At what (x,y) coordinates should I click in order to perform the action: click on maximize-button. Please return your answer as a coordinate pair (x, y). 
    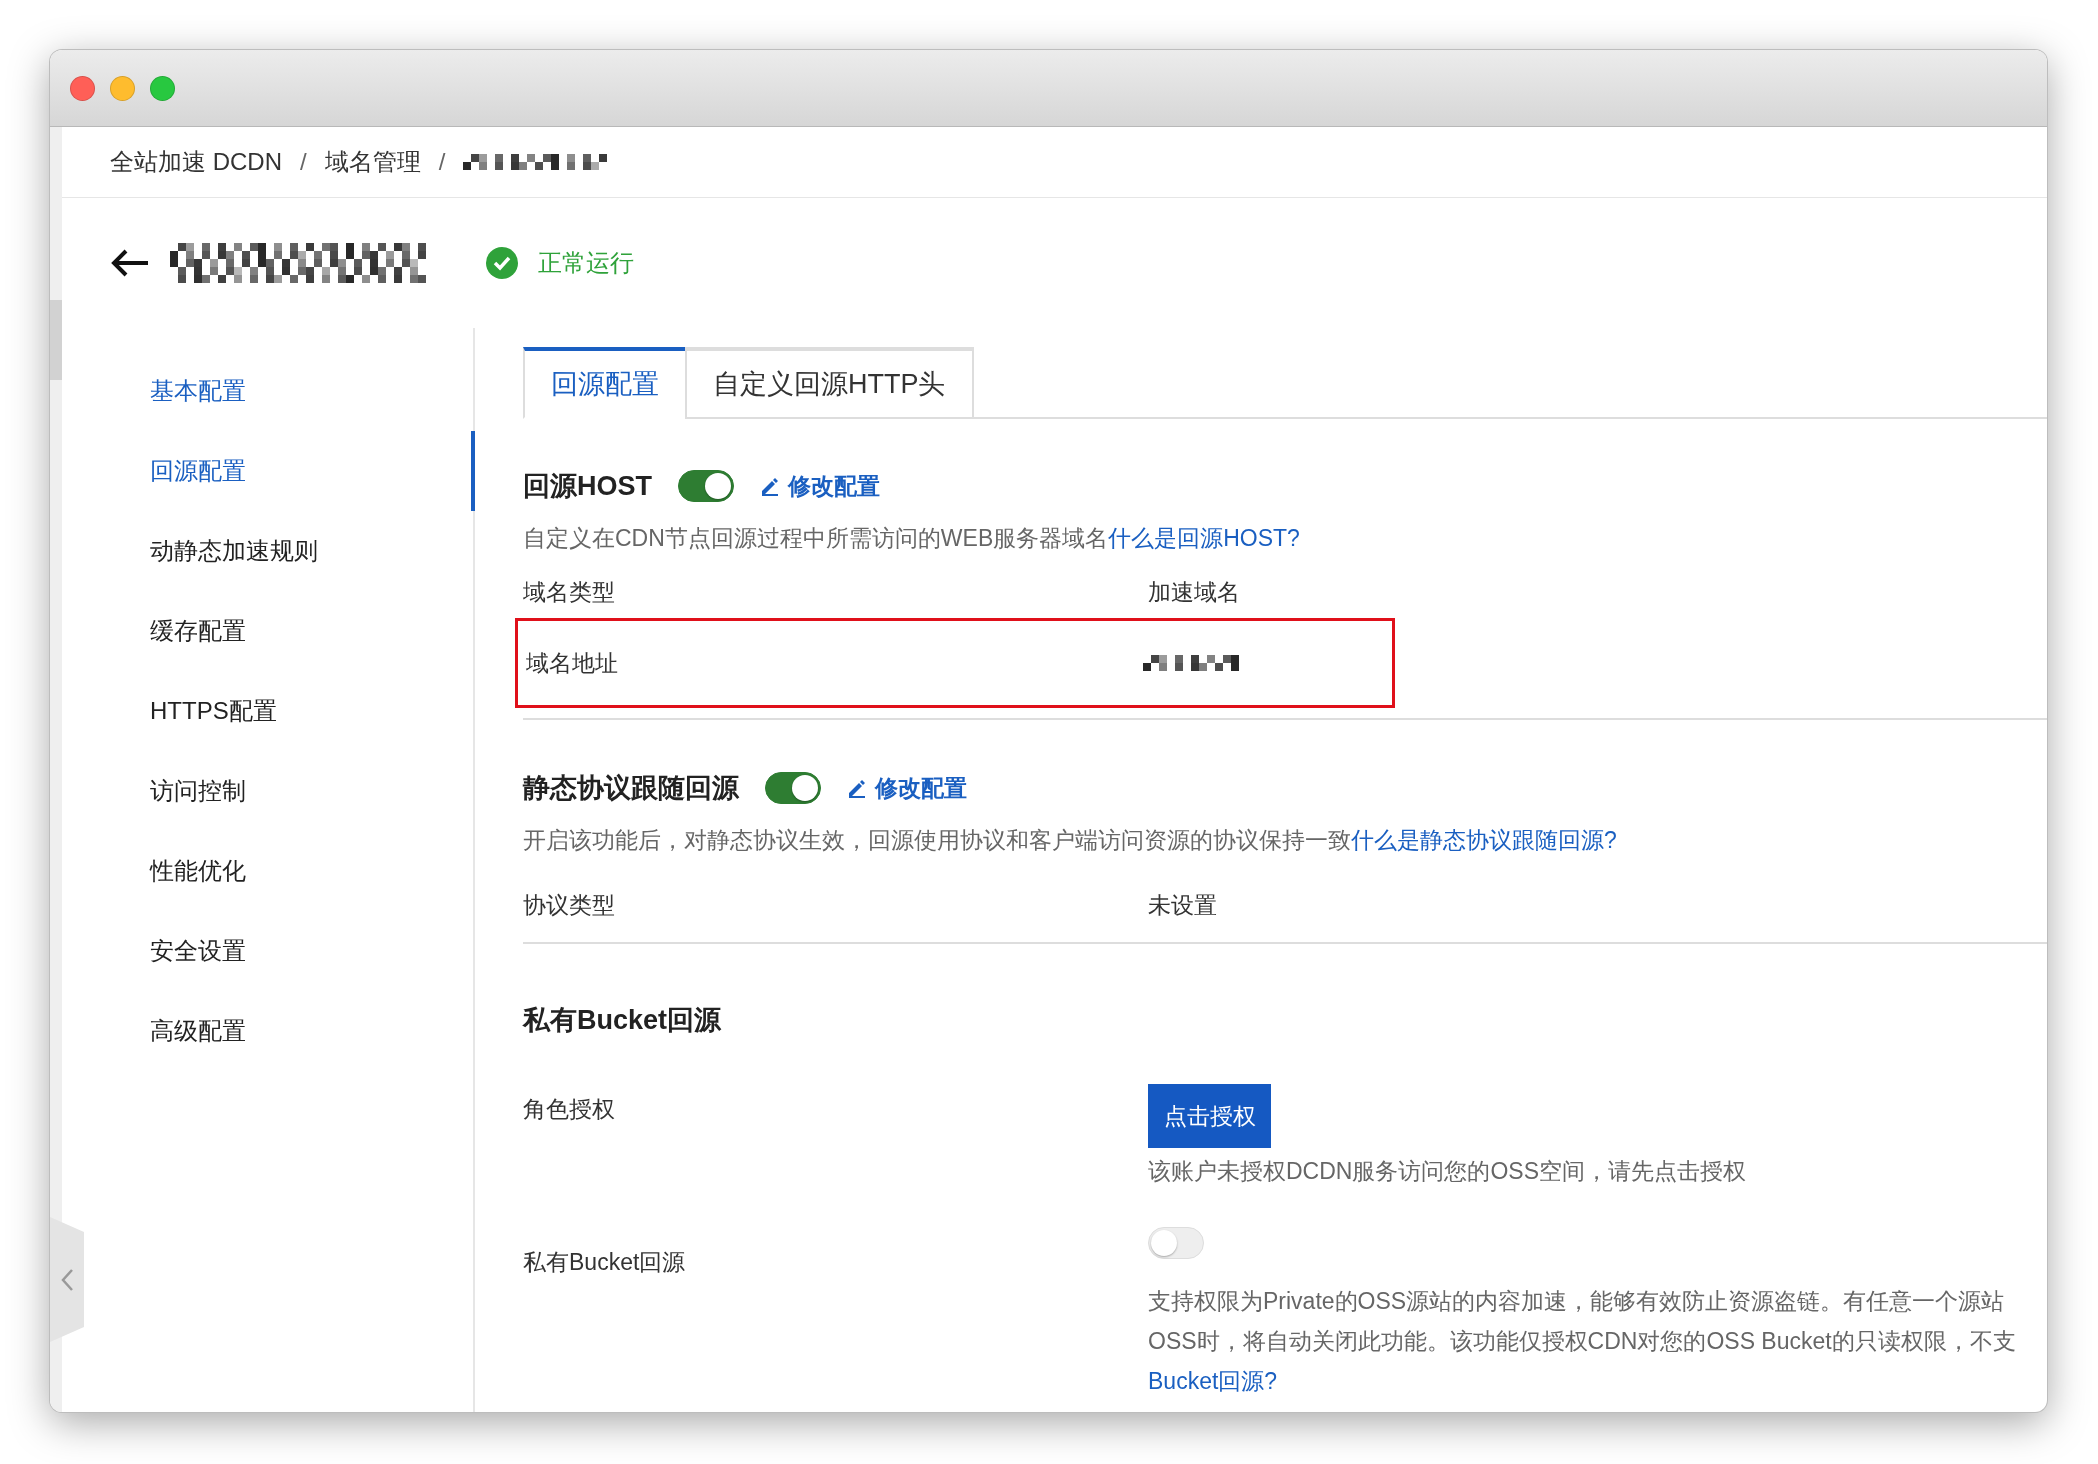
    Looking at the image, I should click on (162, 88).